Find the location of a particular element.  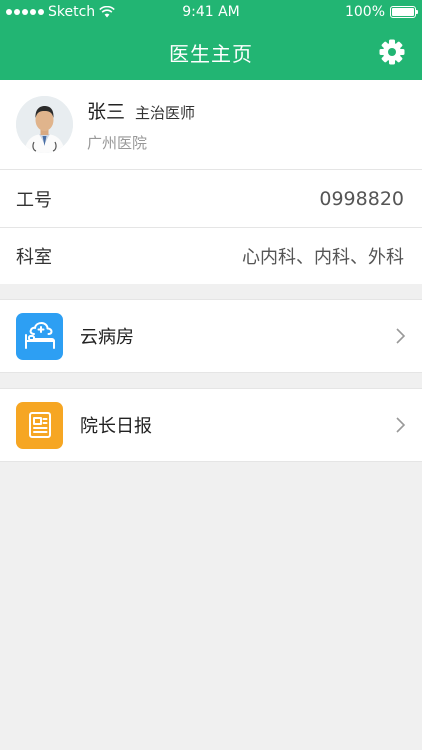

department-value: 心内科、内科、外科 is located at coordinates (323, 257).